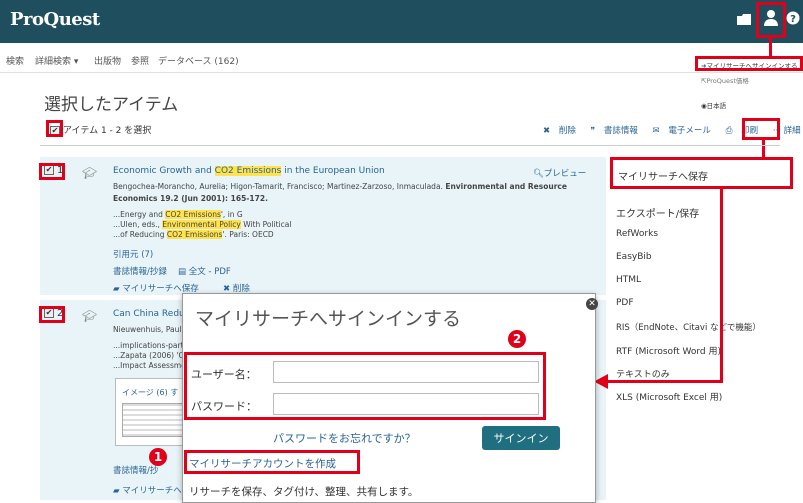  I want to click on export-html: HTML, so click(628, 280).